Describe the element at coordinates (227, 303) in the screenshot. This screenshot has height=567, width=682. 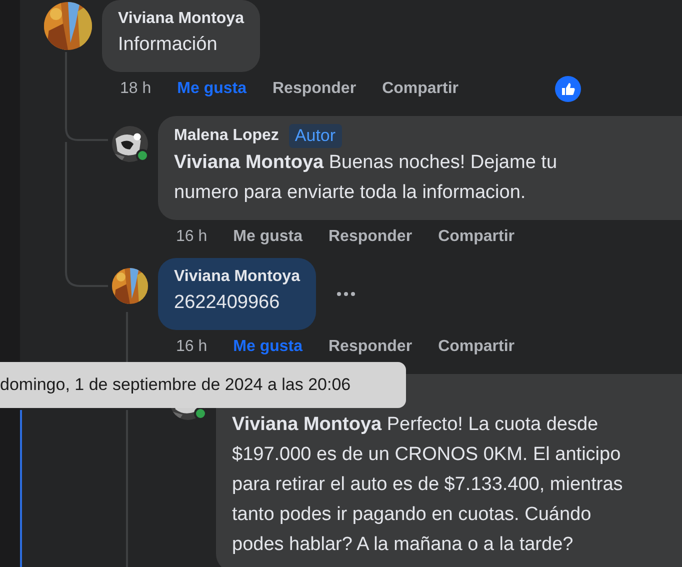
I see `comment-text: 2622409966` at that location.